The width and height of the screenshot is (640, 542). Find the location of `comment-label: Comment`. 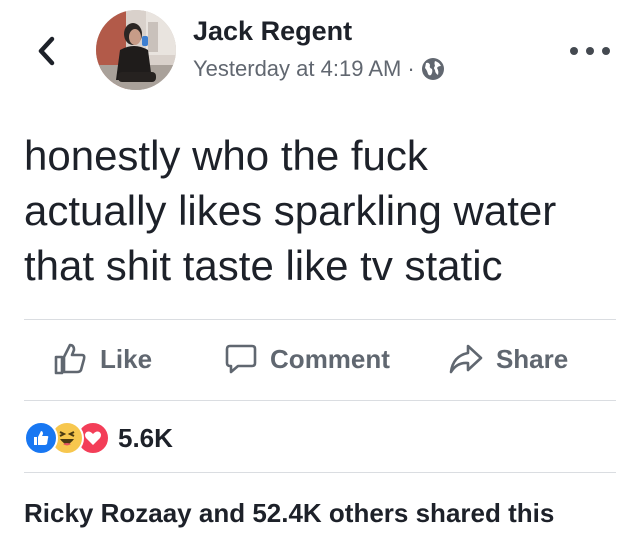

comment-label: Comment is located at coordinates (330, 358).